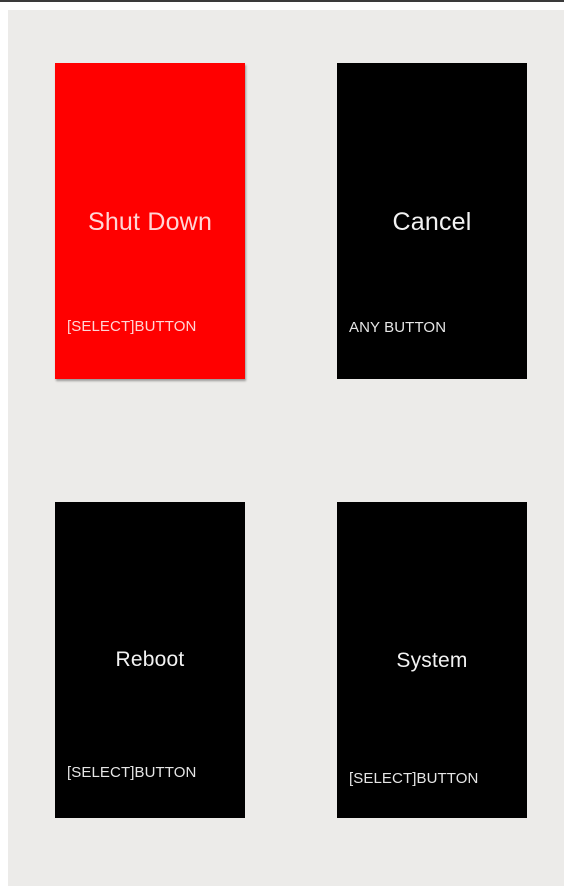 This screenshot has height=886, width=564. I want to click on reboot-button: Reboot [SELECT]BUTTON, so click(150, 660).